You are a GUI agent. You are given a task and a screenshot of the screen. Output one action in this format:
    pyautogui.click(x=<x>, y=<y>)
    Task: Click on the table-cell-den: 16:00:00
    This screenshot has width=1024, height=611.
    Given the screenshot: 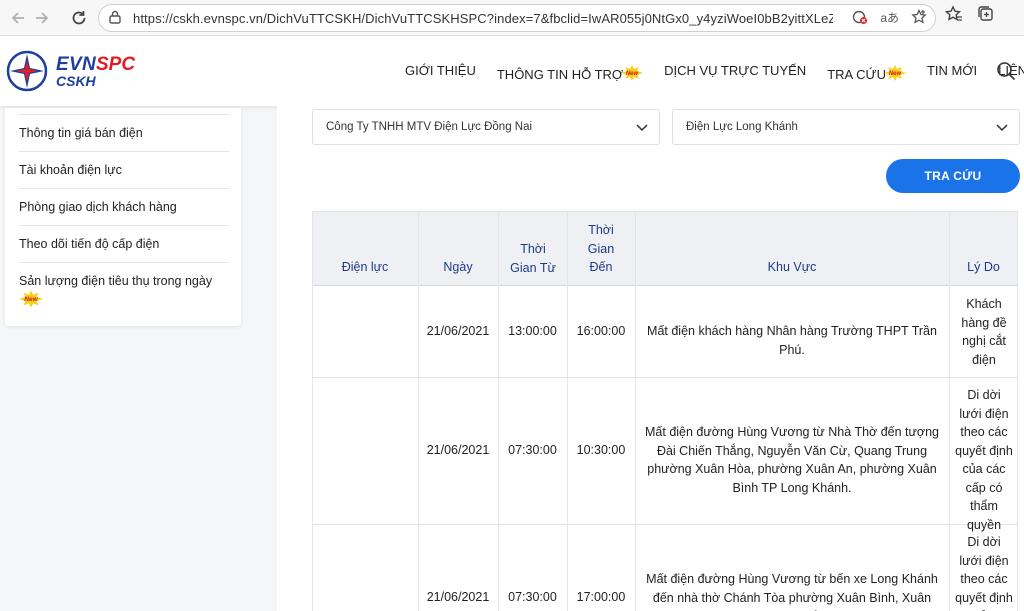 What is the action you would take?
    pyautogui.click(x=601, y=331)
    